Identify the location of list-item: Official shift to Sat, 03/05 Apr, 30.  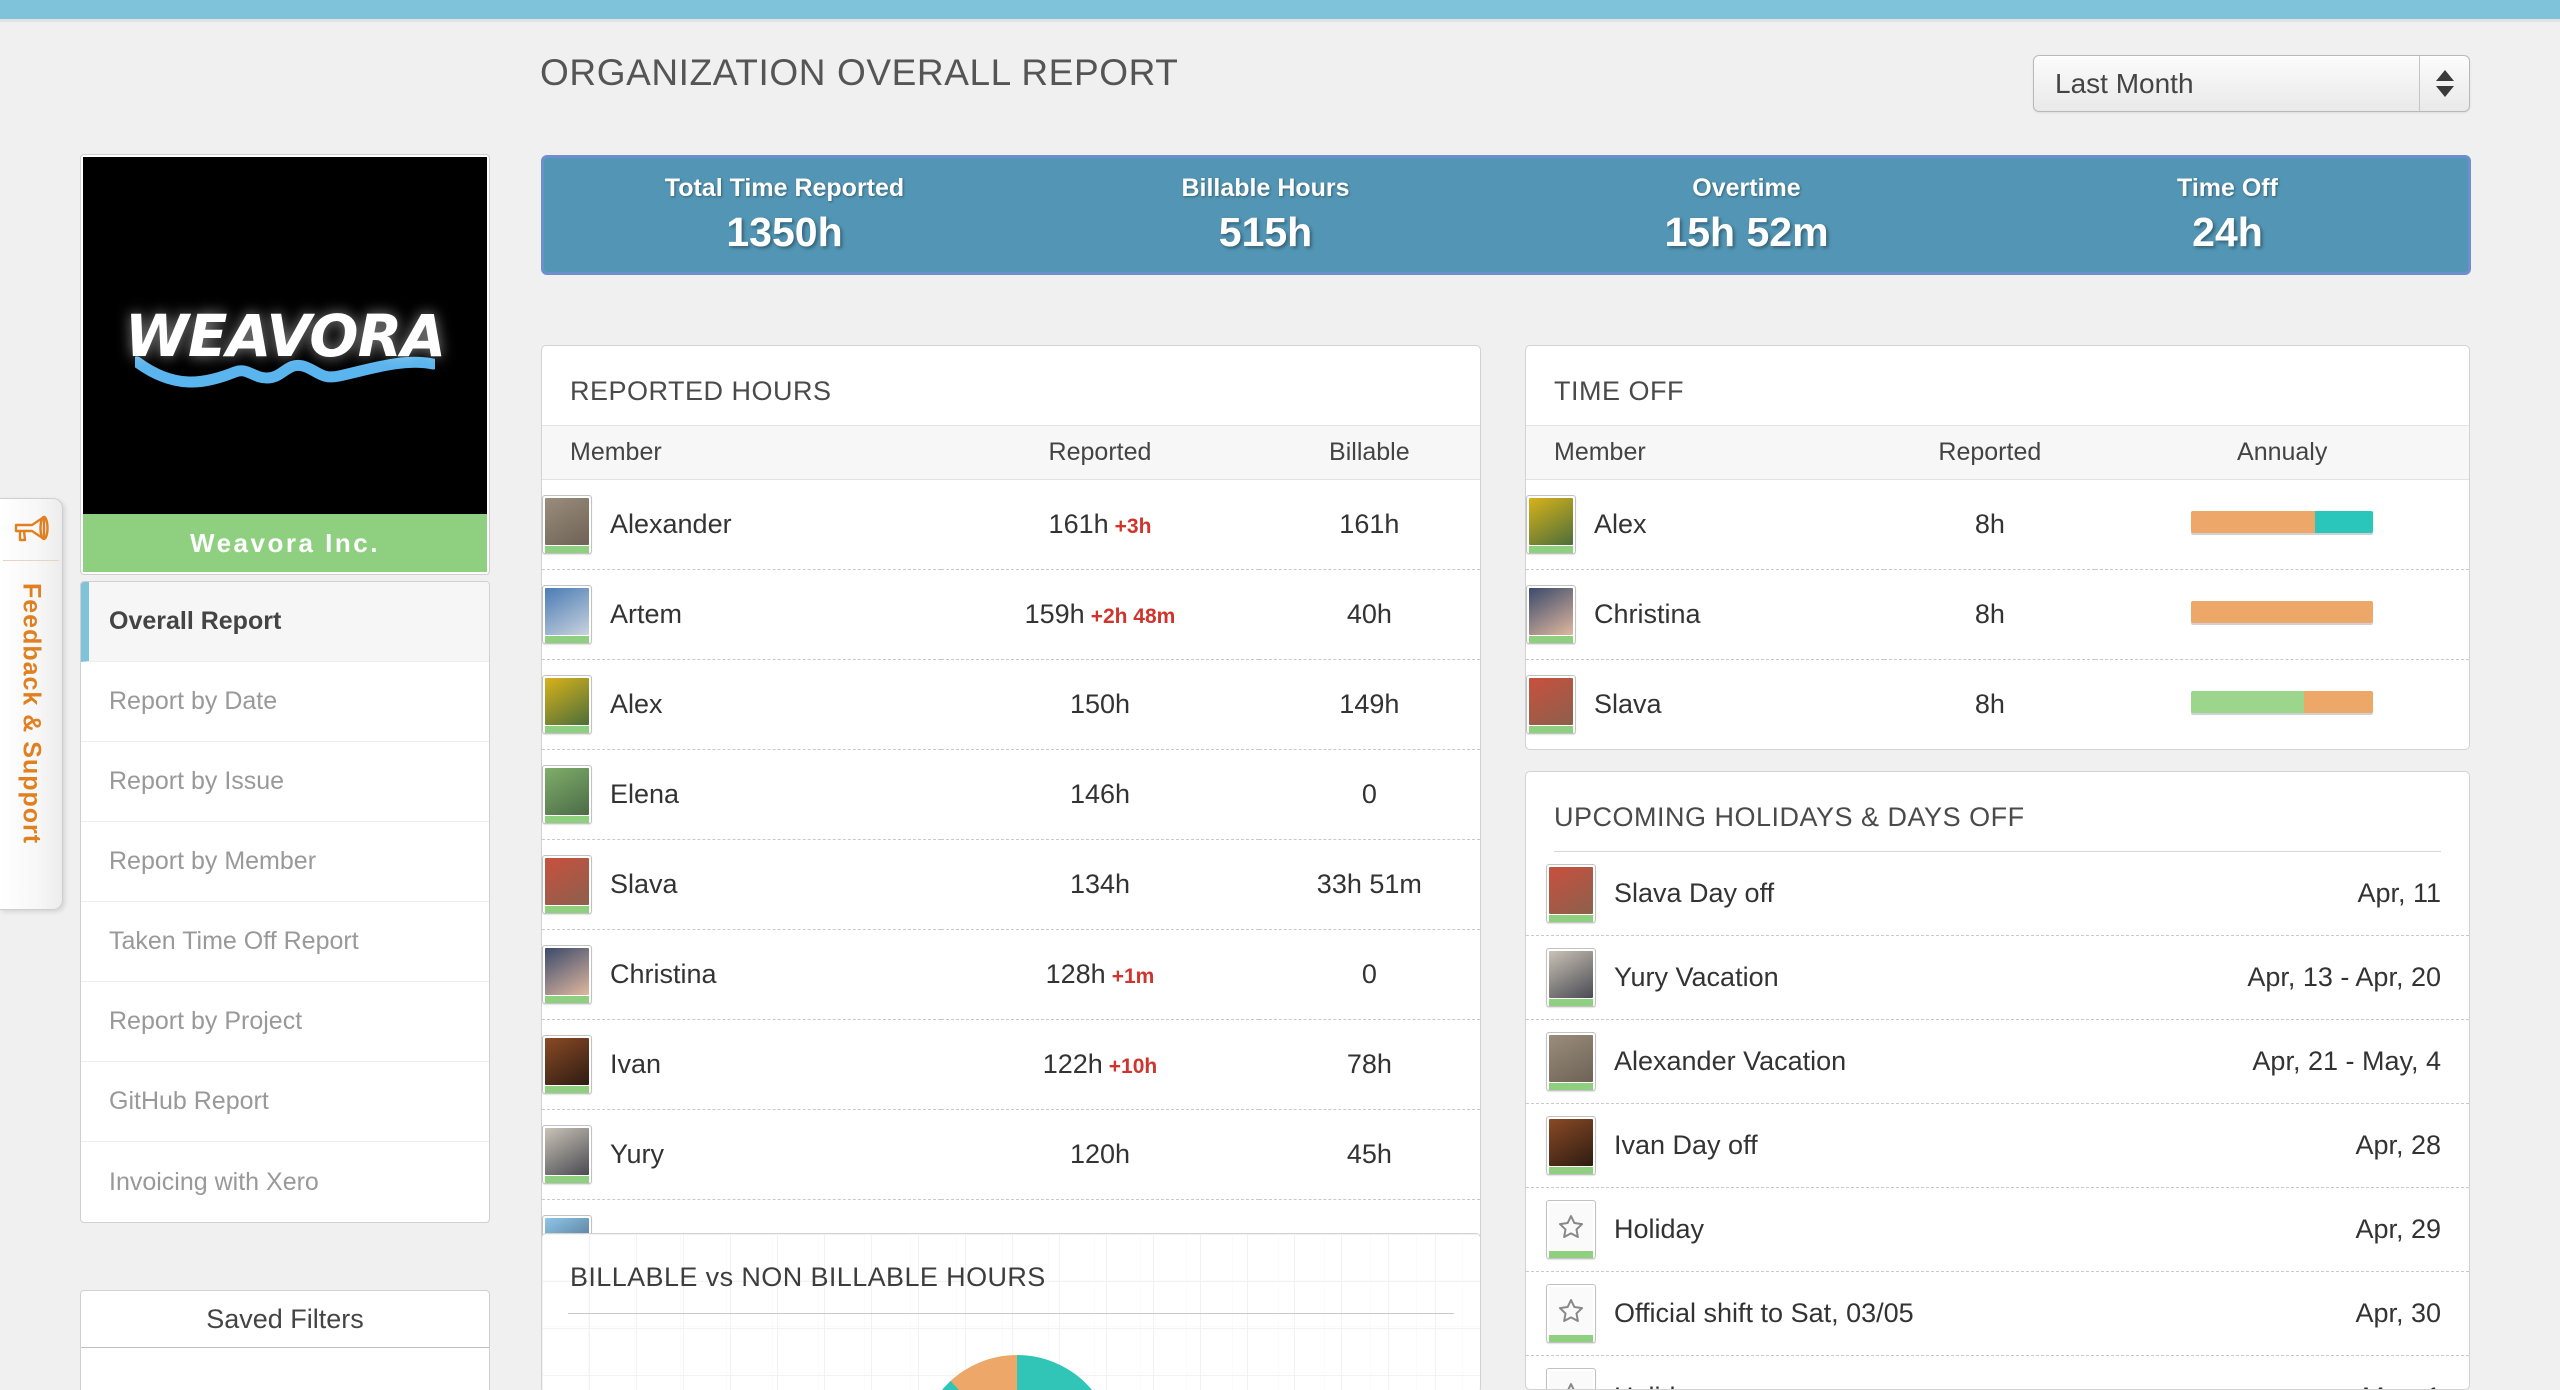
(1997, 1314).